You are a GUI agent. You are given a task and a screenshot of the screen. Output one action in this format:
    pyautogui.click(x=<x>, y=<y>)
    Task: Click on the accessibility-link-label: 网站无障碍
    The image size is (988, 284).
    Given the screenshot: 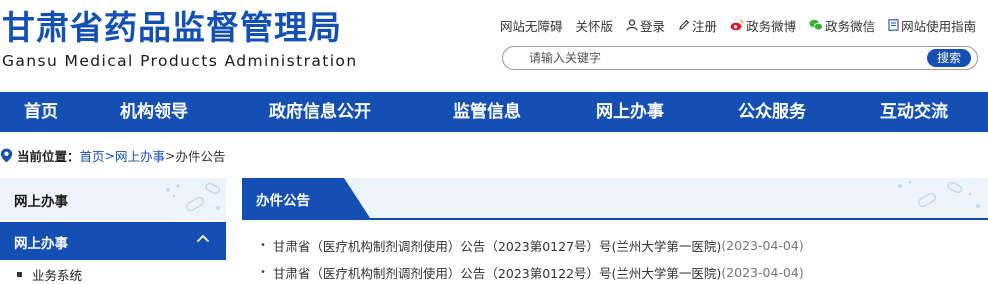 What is the action you would take?
    pyautogui.click(x=531, y=26)
    